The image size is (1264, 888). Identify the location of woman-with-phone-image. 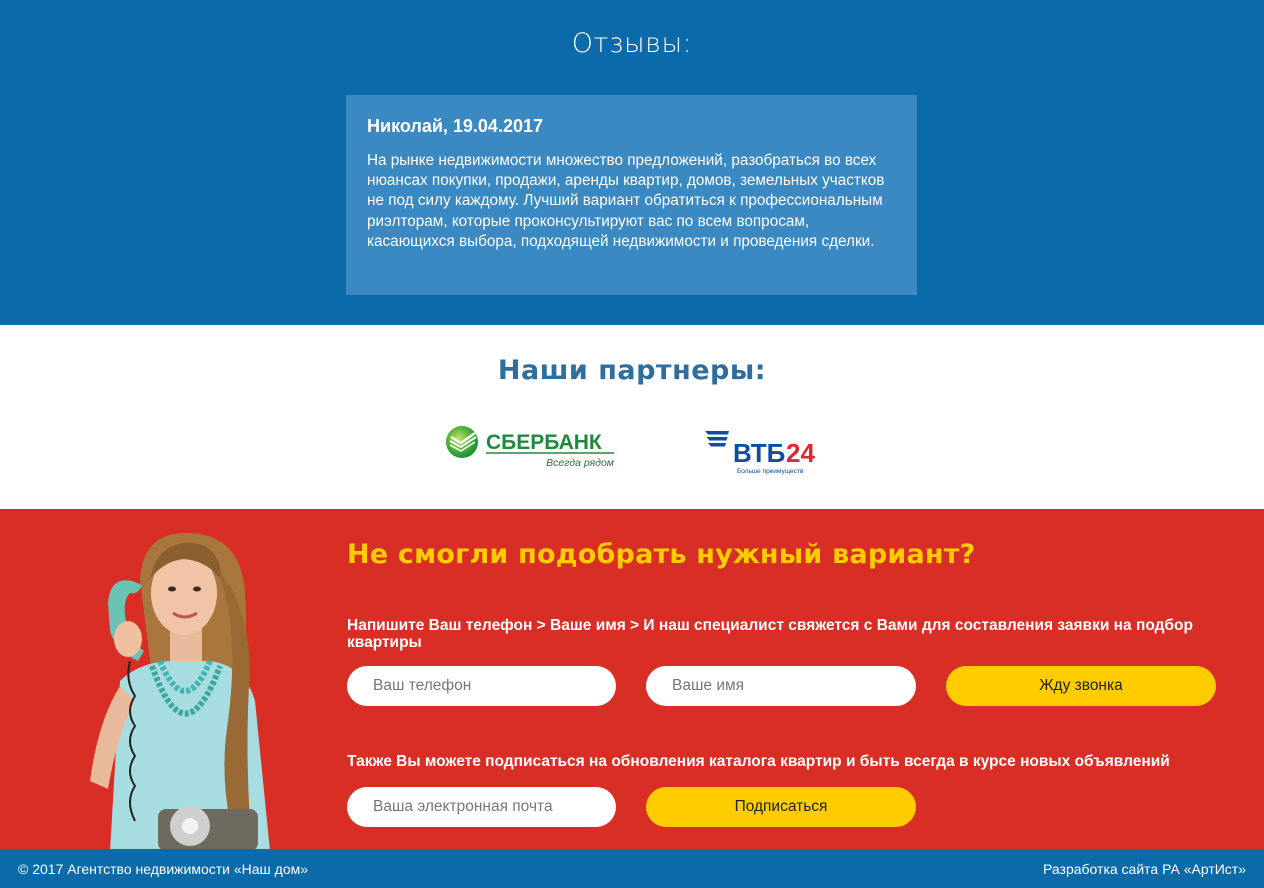
(205, 685).